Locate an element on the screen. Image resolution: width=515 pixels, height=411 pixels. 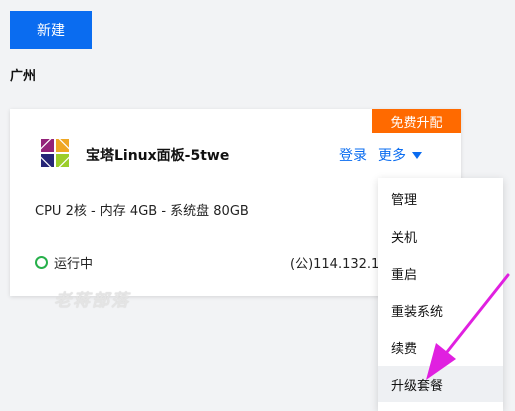
instance-spec: CPU 2核 - 内存 4GB - 系统盘 80GB is located at coordinates (142, 211).